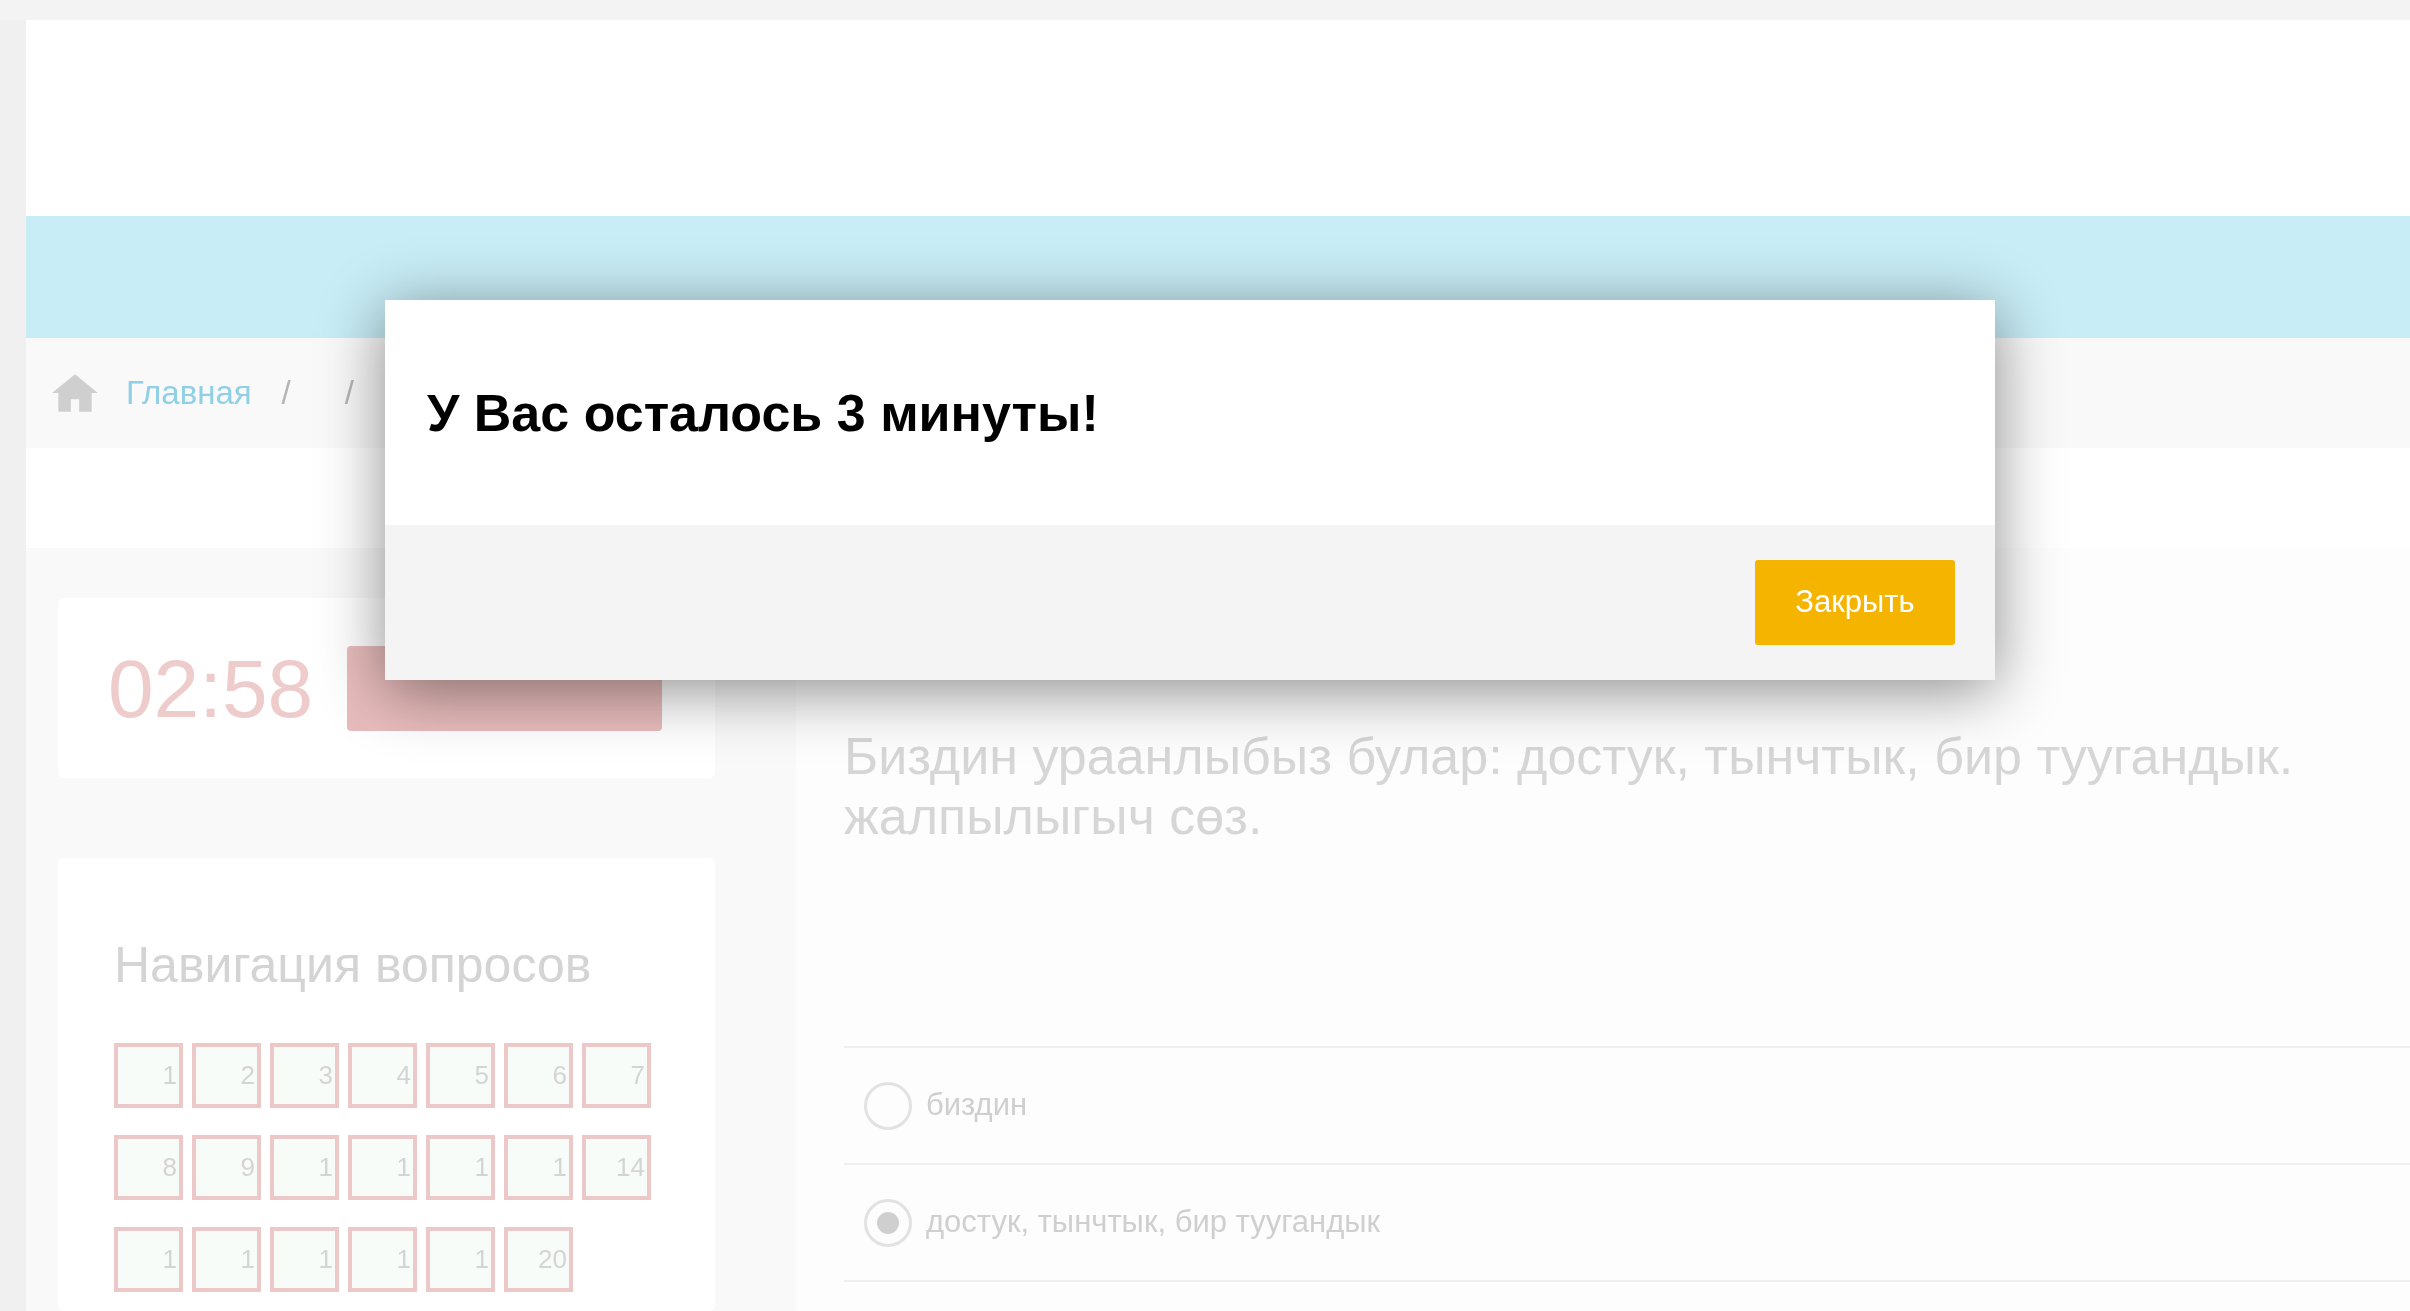 The width and height of the screenshot is (2410, 1311). Describe the element at coordinates (75, 393) in the screenshot. I see `home-icon` at that location.